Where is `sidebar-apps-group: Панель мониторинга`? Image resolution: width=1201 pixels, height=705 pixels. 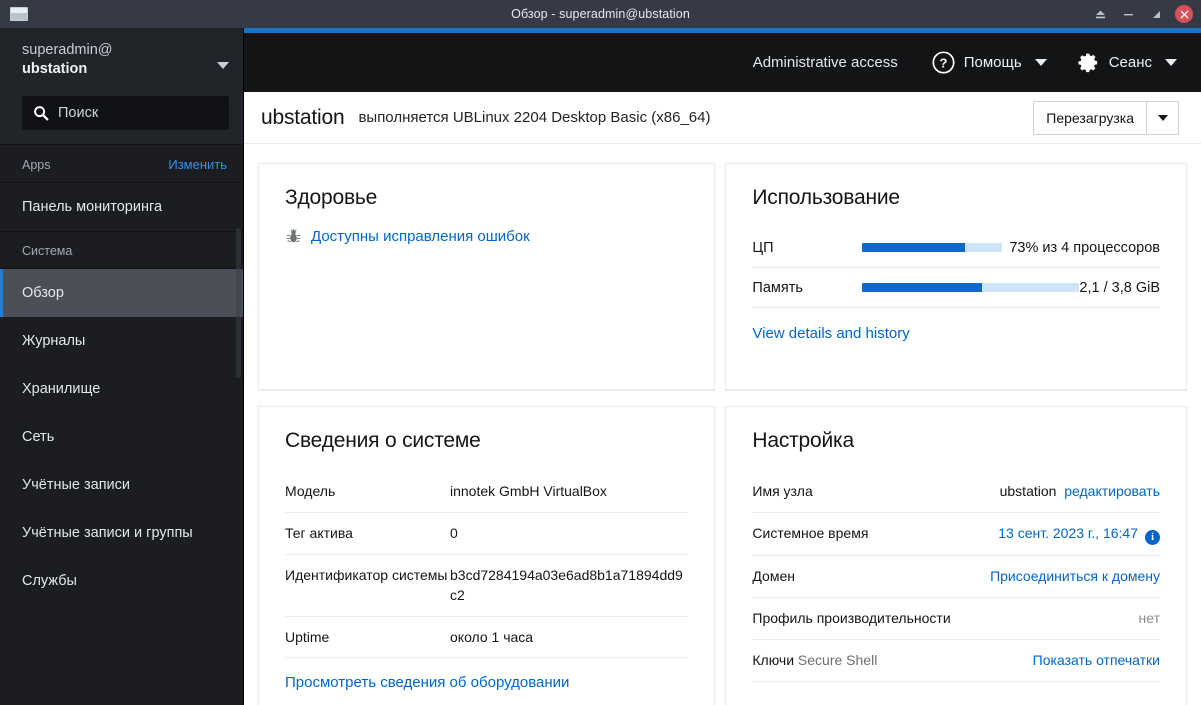
sidebar-apps-group: Панель мониторинга is located at coordinates (121, 206).